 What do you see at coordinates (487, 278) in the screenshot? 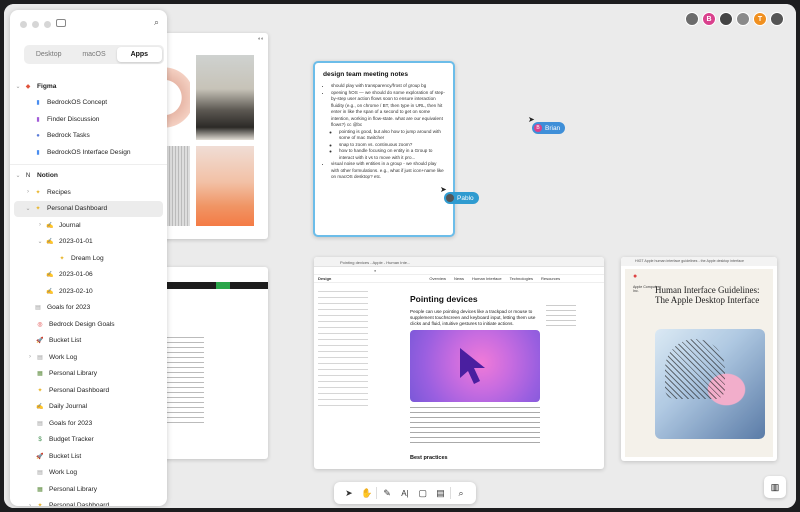
I see `site-nav-link: Human Interface` at bounding box center [487, 278].